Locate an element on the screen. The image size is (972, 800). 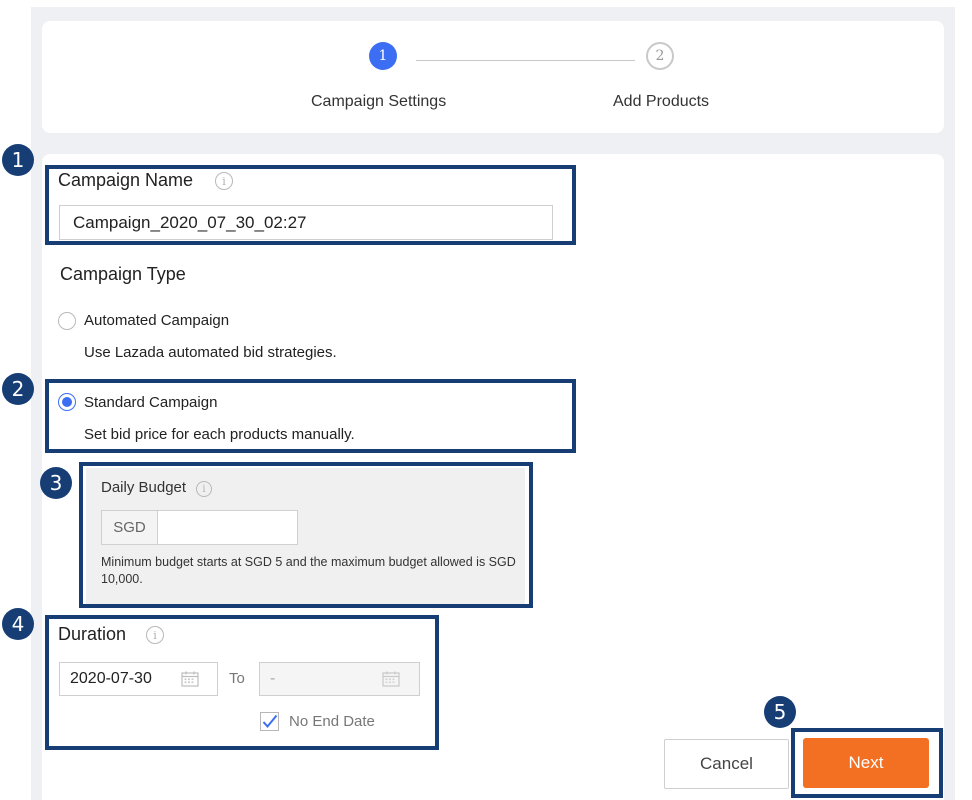
step-2-label: Add Products is located at coordinates (661, 101).